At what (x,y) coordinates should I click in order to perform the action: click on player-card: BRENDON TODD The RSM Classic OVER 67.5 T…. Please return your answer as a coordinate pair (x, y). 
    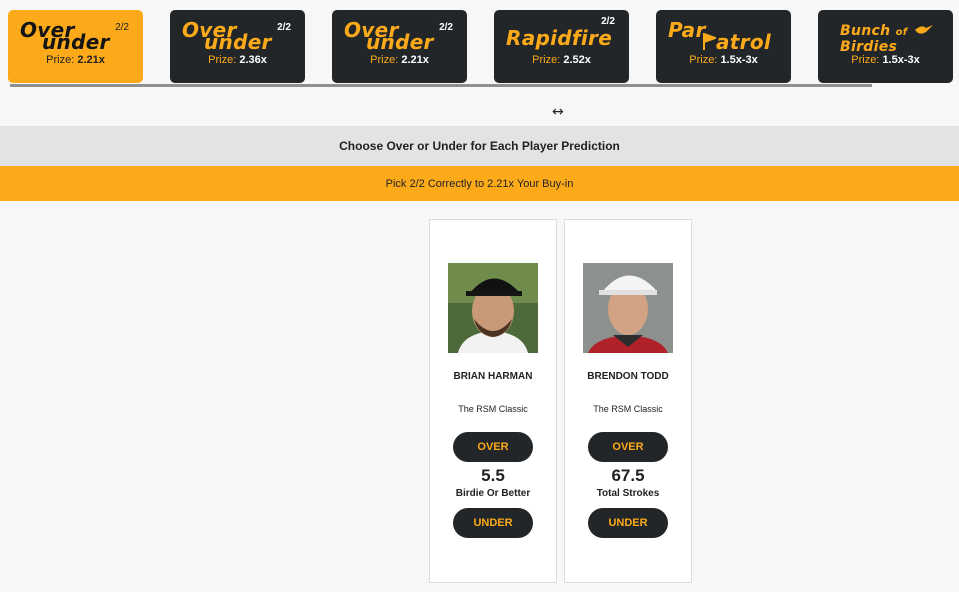
    Looking at the image, I should click on (628, 401).